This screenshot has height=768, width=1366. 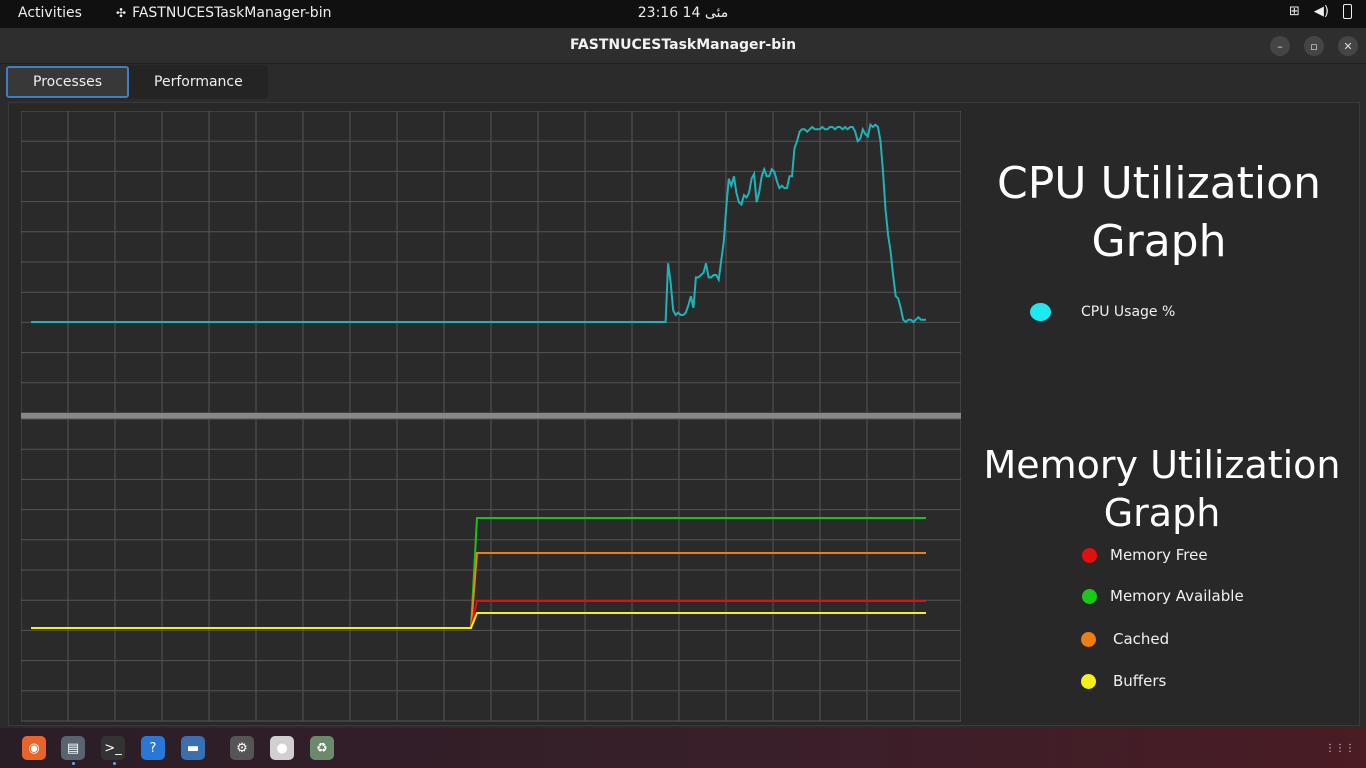 What do you see at coordinates (1159, 555) in the screenshot?
I see `memory-free-label: Memory Free` at bounding box center [1159, 555].